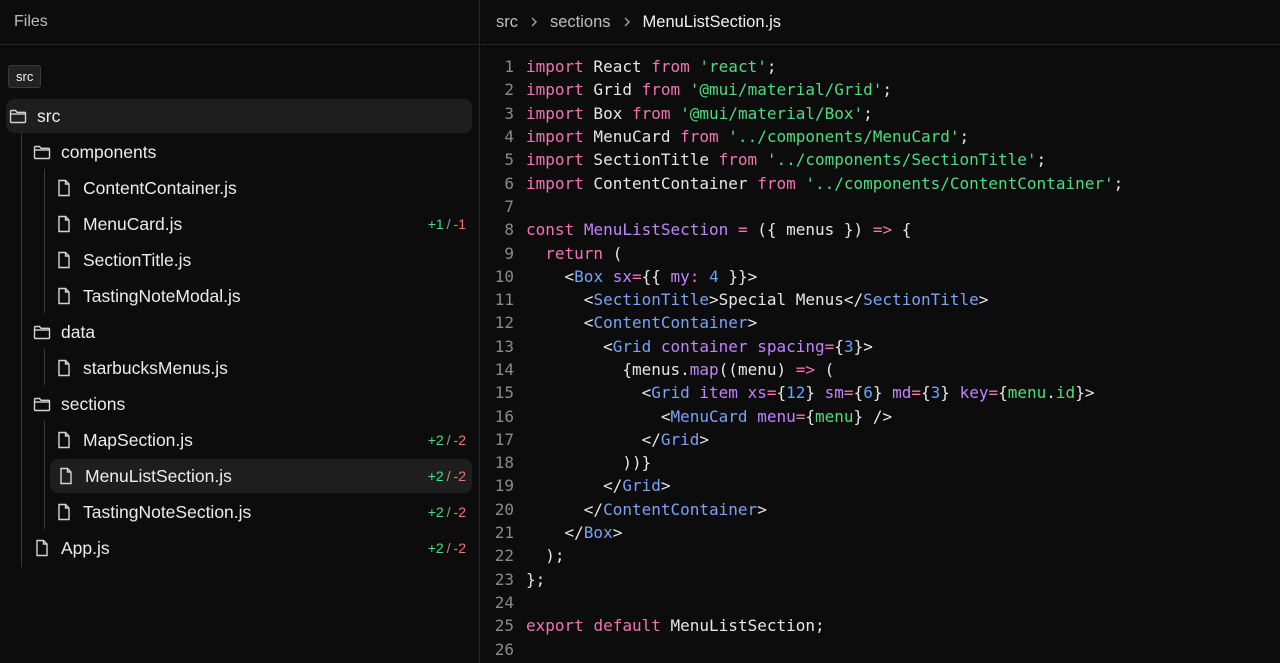  Describe the element at coordinates (712, 22) in the screenshot. I see `breadcrumb-item: MenuListSection.js` at that location.